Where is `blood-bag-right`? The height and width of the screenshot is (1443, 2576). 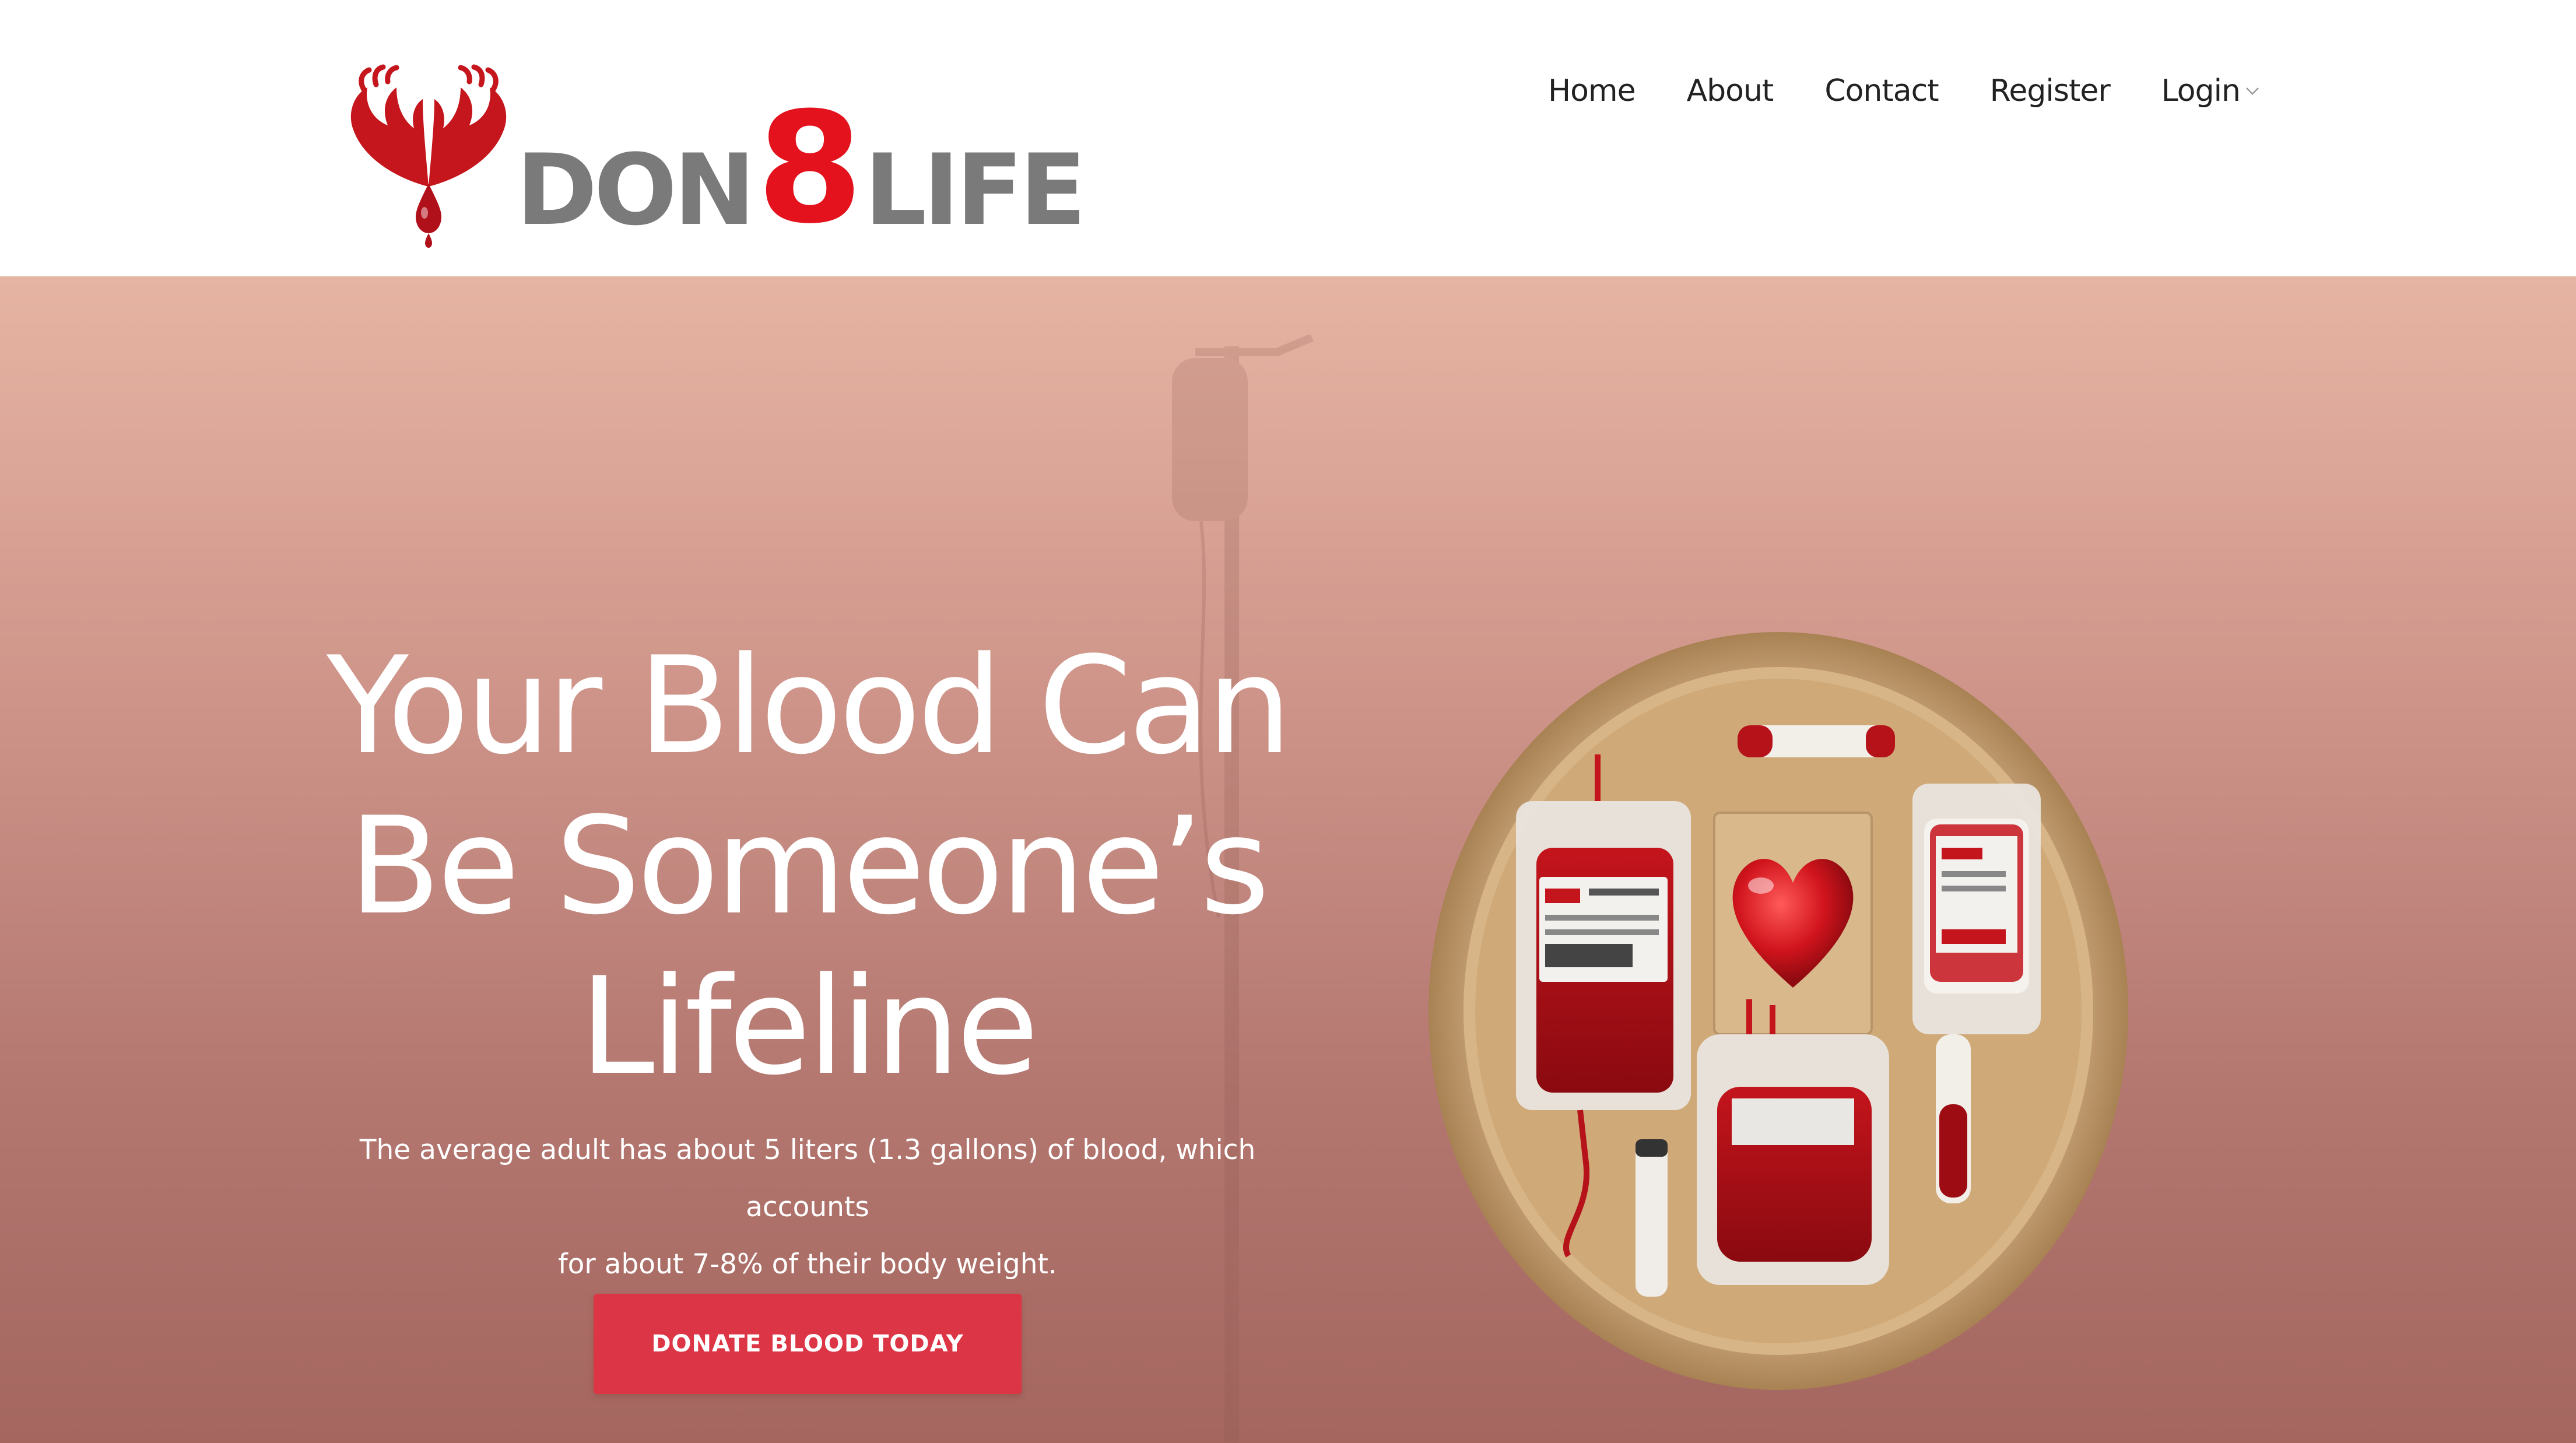 blood-bag-right is located at coordinates (1976, 909).